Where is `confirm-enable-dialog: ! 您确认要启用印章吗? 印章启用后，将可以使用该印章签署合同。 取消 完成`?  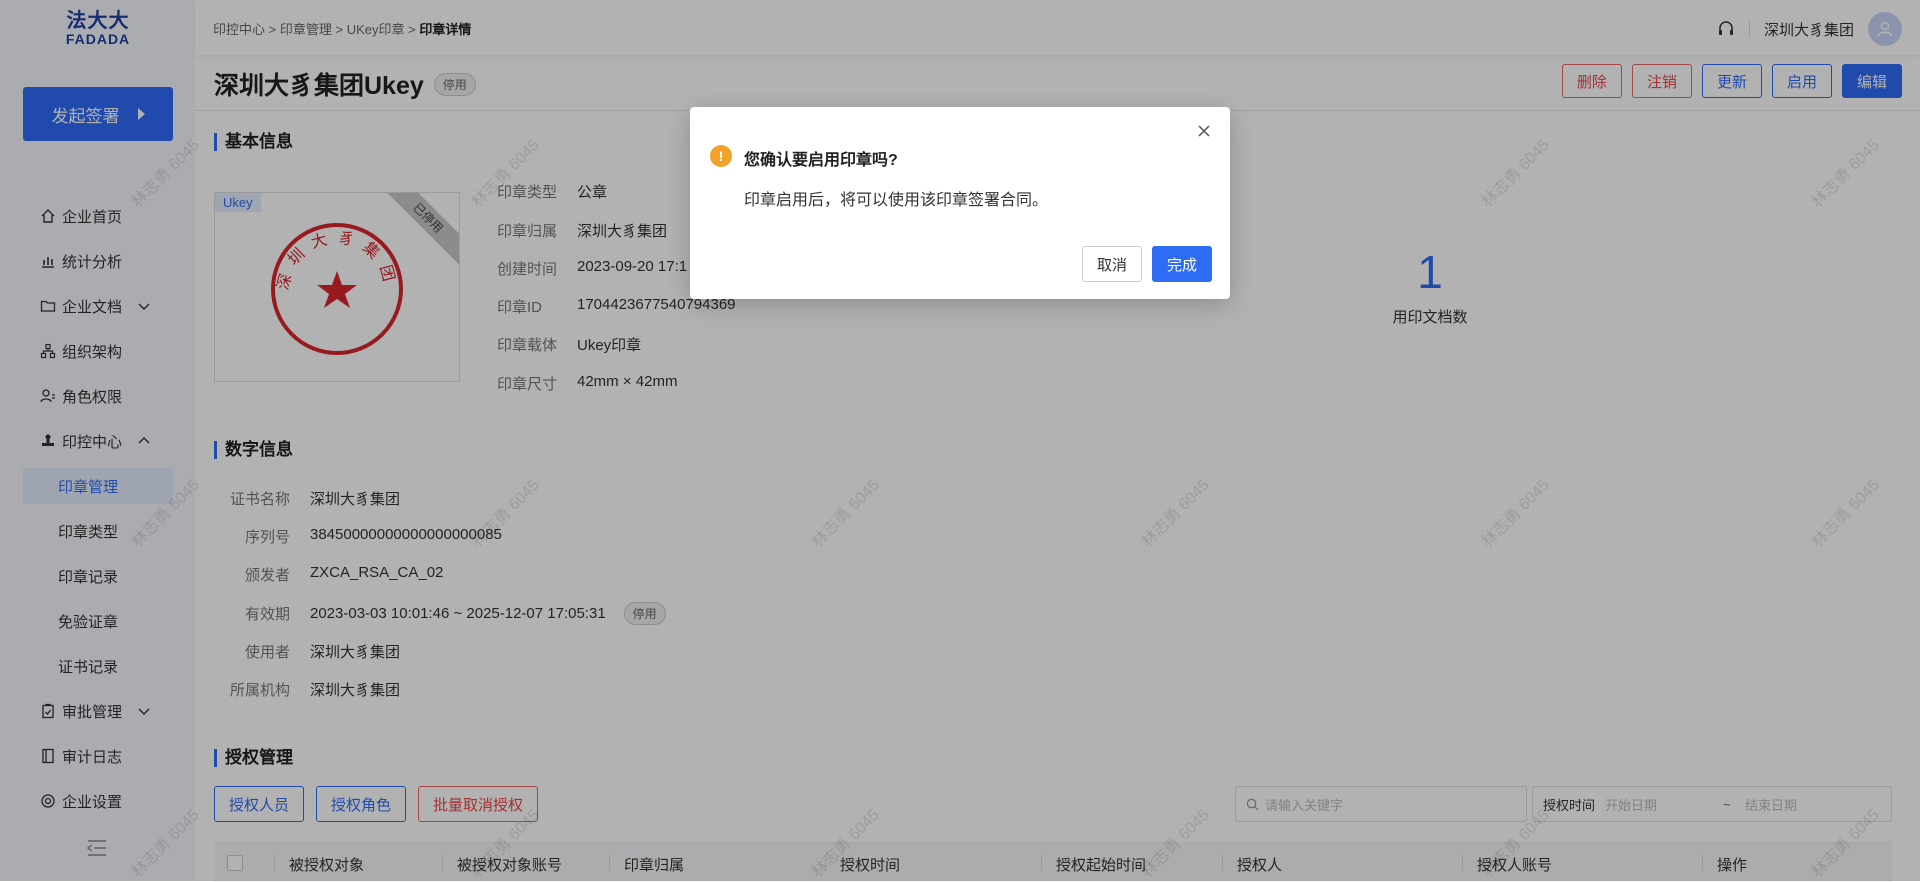 confirm-enable-dialog: ! 您确认要启用印章吗? 印章启用后，将可以使用该印章签署合同。 取消 完成 is located at coordinates (960, 203).